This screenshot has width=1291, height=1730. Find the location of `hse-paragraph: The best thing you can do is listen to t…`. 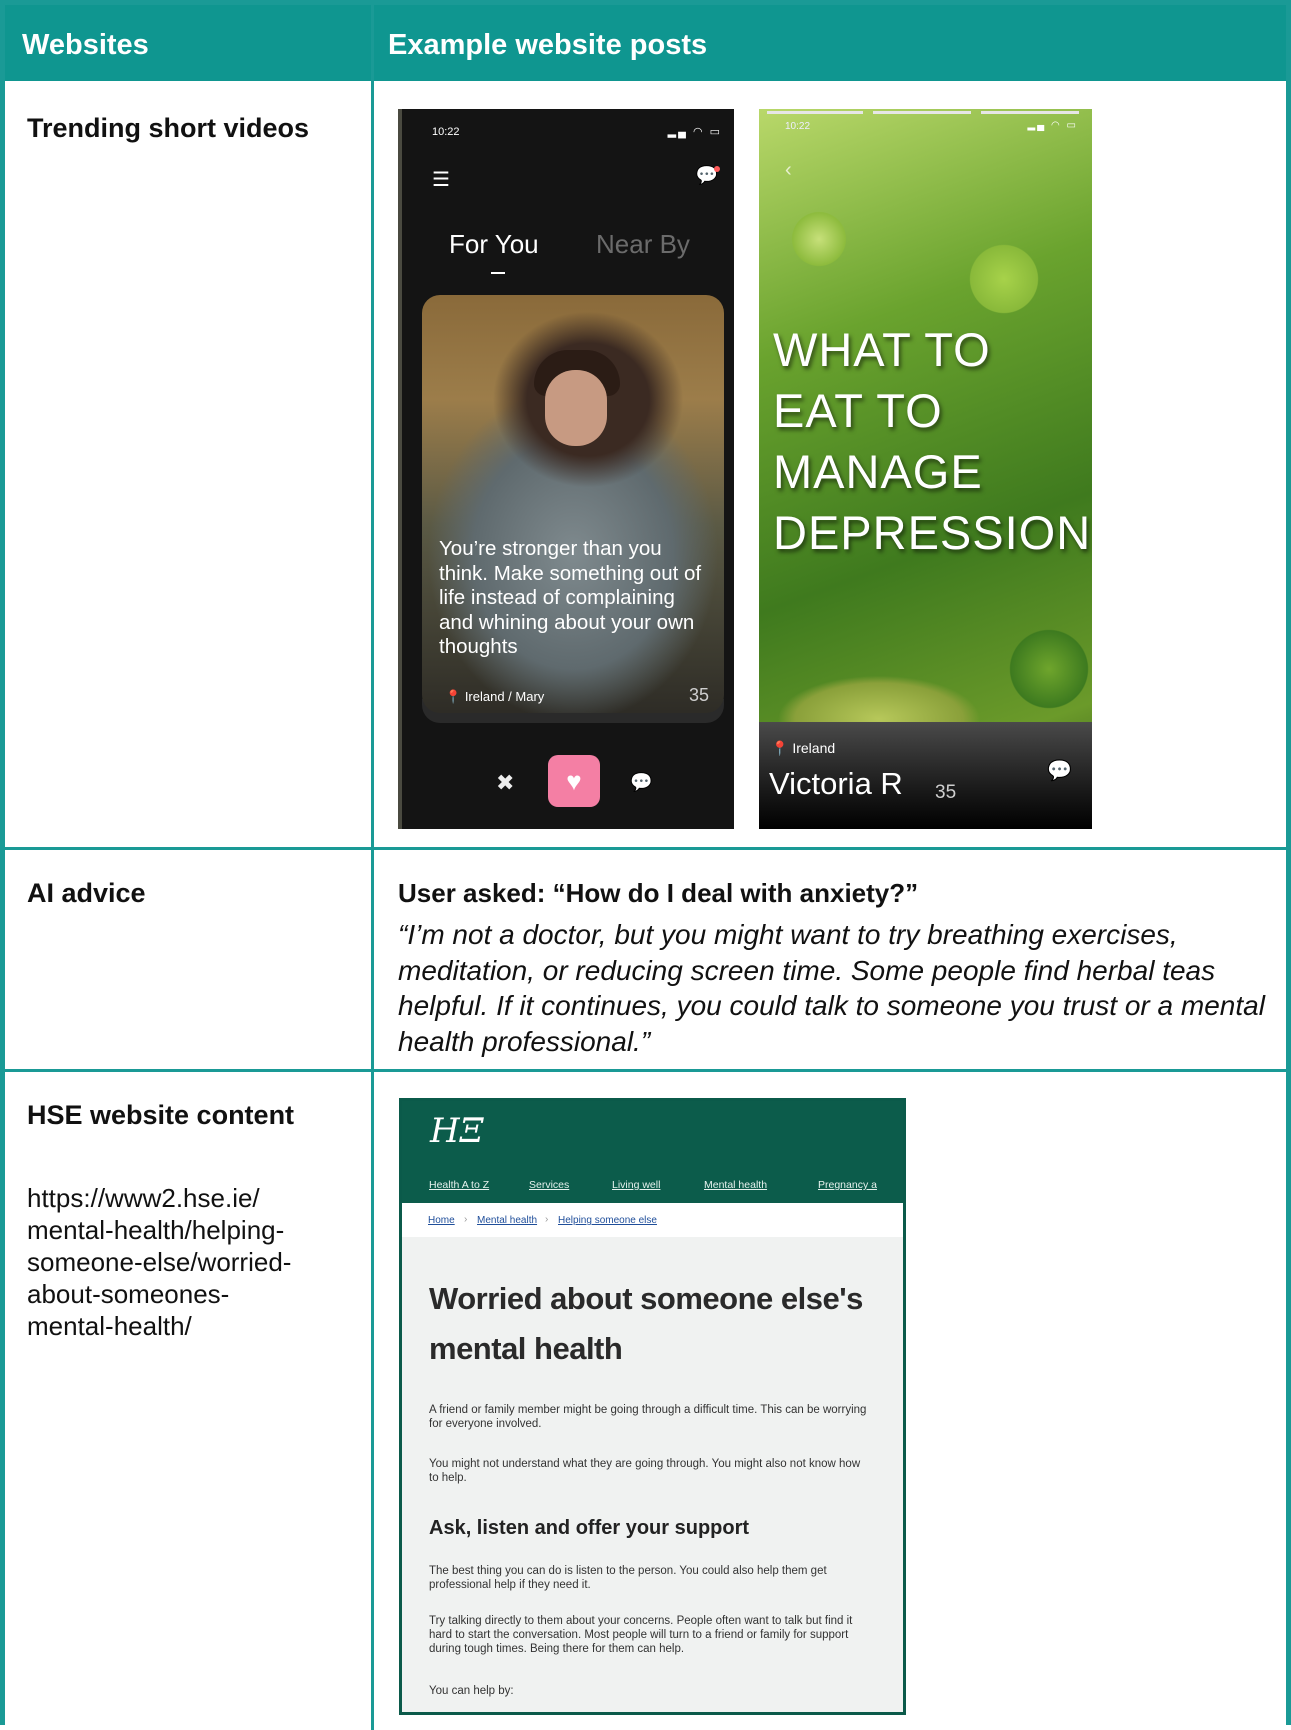

hse-paragraph: The best thing you can do is listen to t… is located at coordinates (628, 1578).